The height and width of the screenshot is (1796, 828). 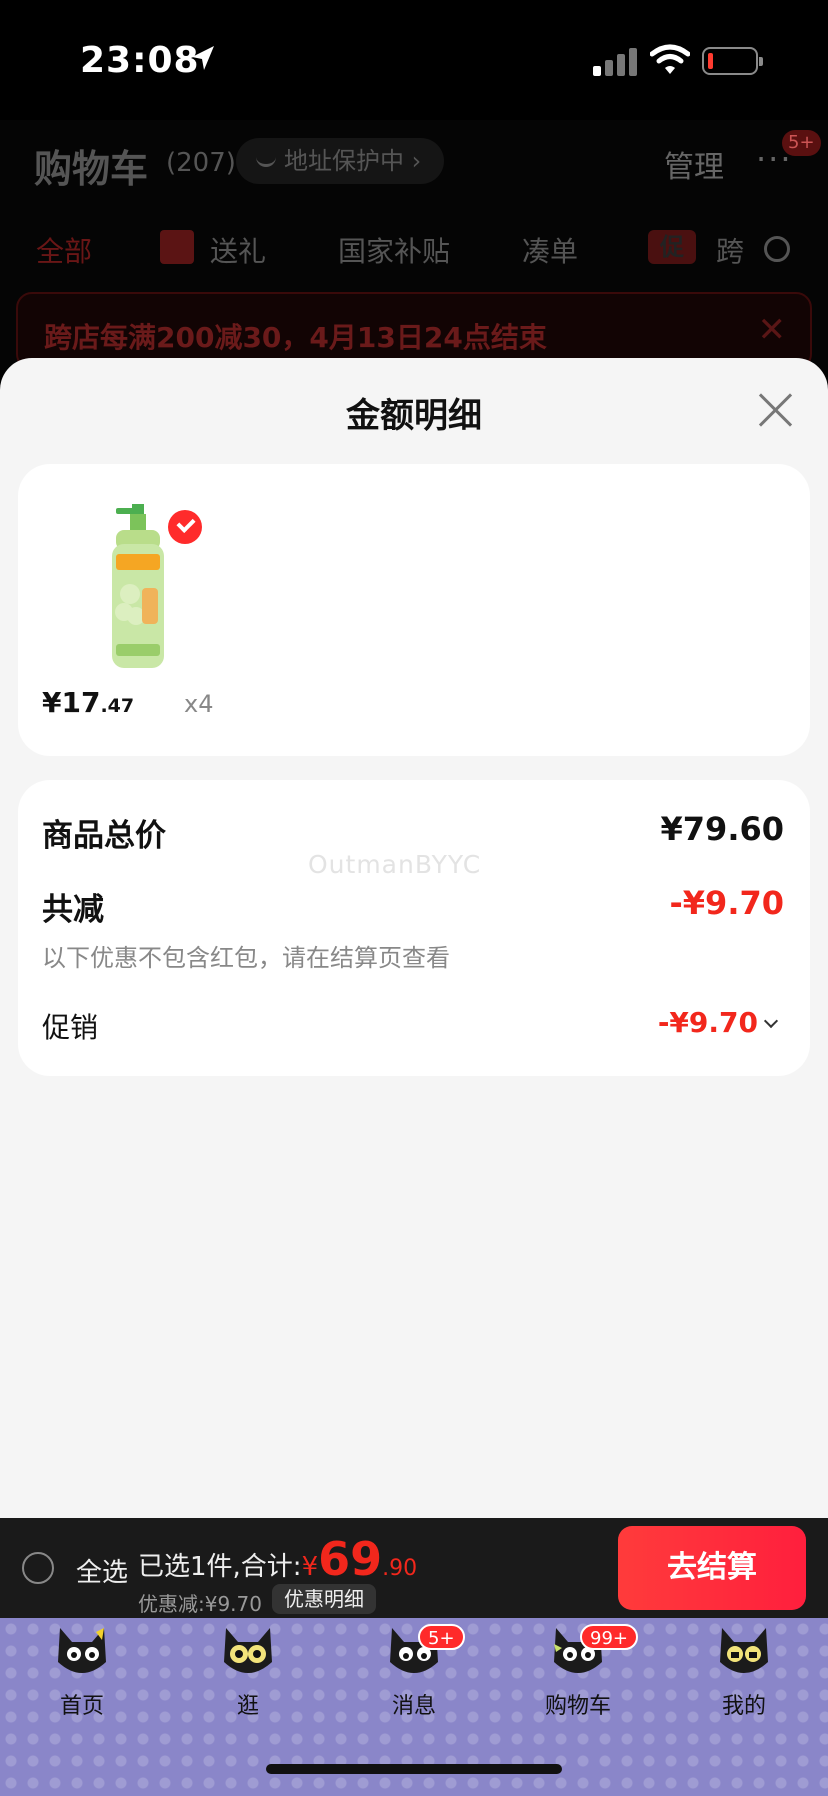 I want to click on discount-detail-button: 优惠明细, so click(x=324, y=1599).